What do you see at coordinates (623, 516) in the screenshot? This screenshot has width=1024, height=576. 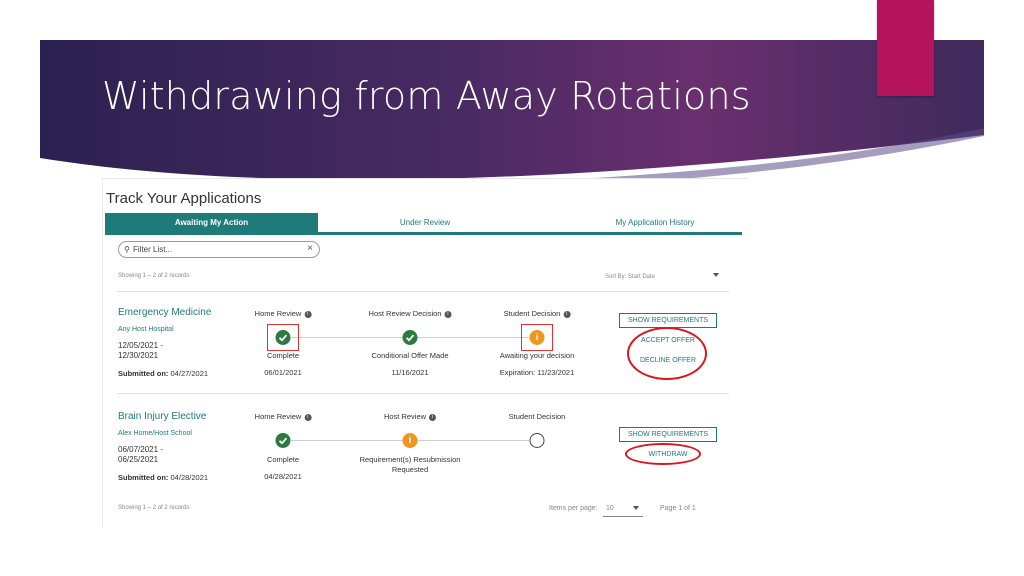 I see `select-underline` at bounding box center [623, 516].